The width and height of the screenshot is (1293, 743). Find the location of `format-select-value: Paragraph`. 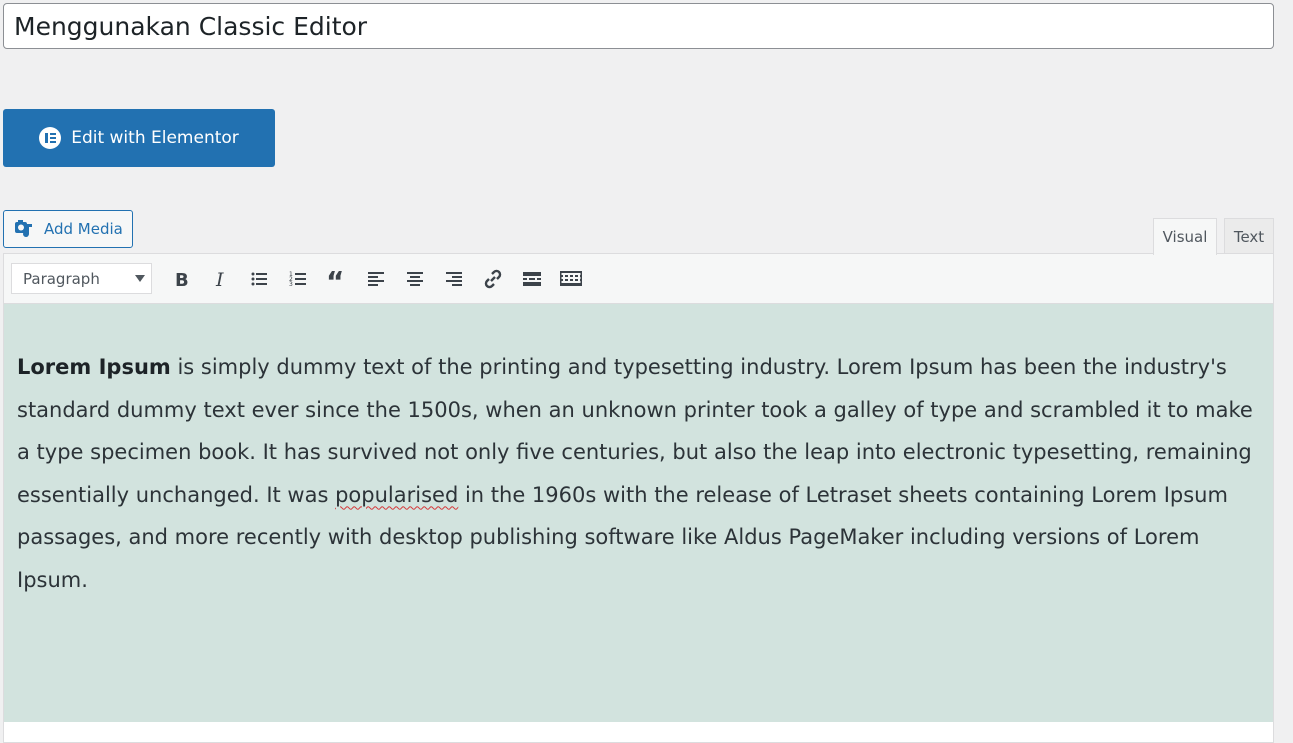

format-select-value: Paragraph is located at coordinates (61, 278).